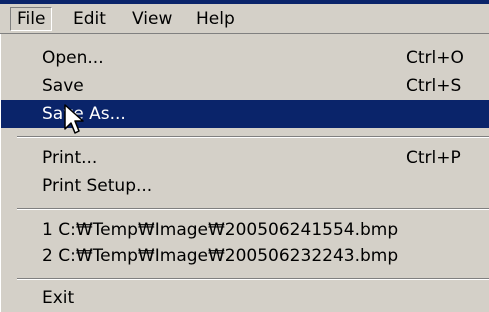  Describe the element at coordinates (215, 19) in the screenshot. I see `menu-help: Help` at that location.